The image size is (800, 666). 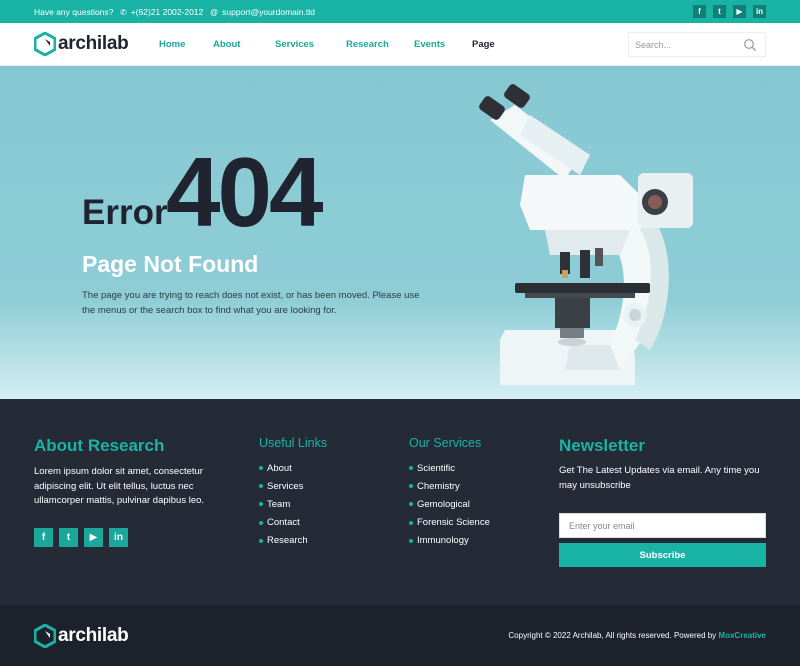 What do you see at coordinates (214, 12) in the screenshot?
I see `at-icon: @` at bounding box center [214, 12].